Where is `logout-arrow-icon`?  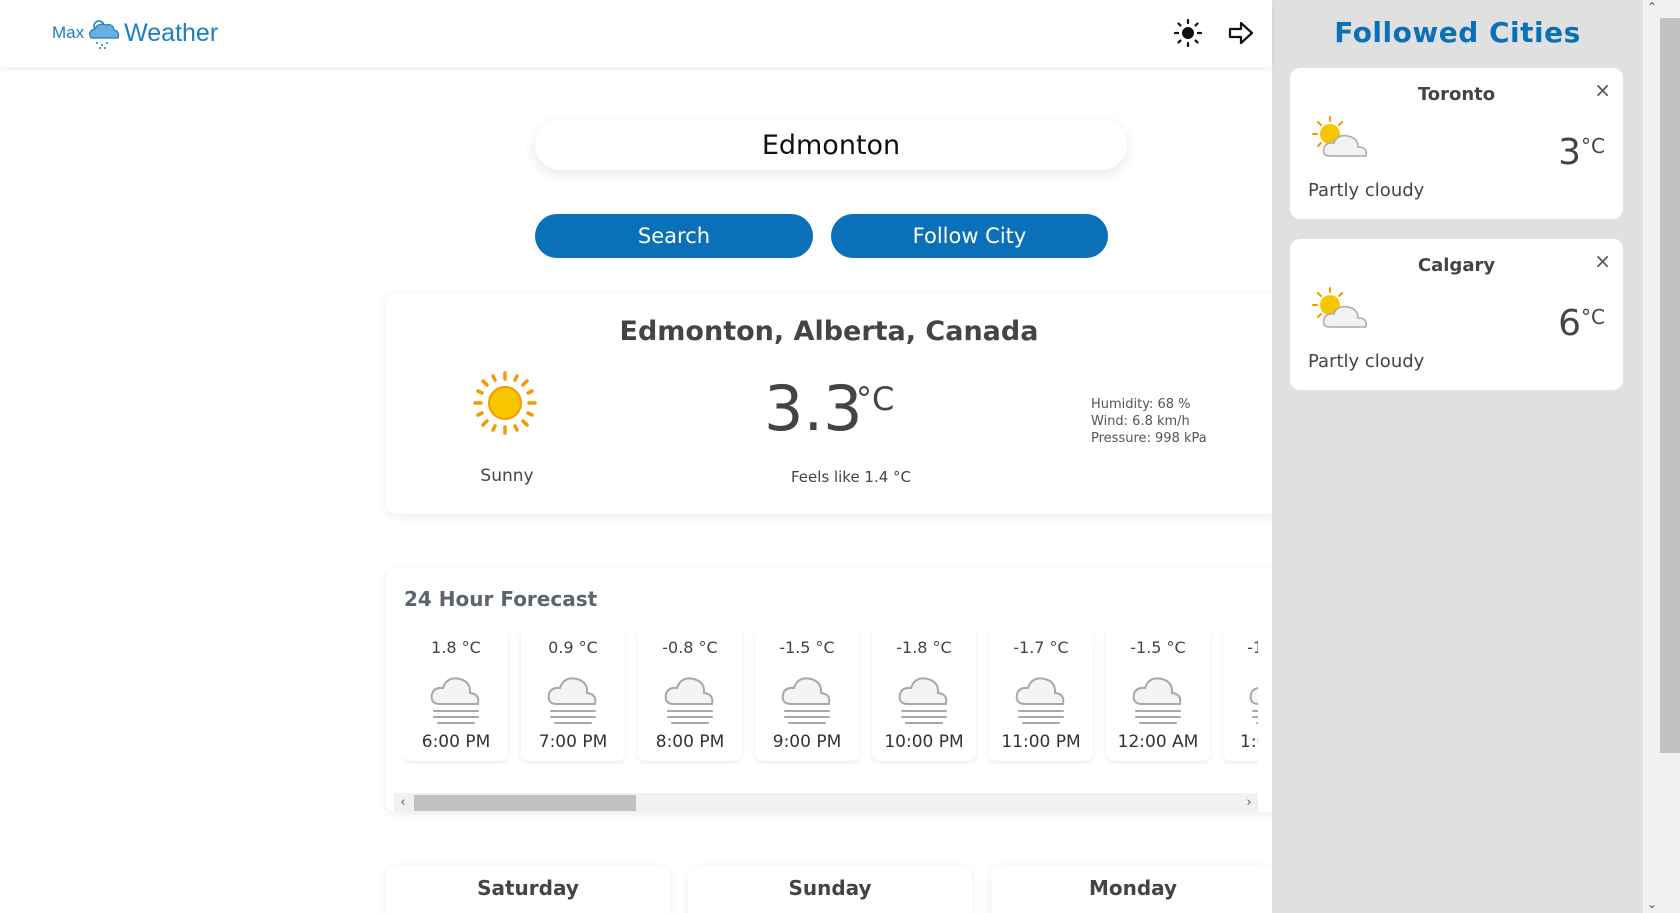
logout-arrow-icon is located at coordinates (1241, 33).